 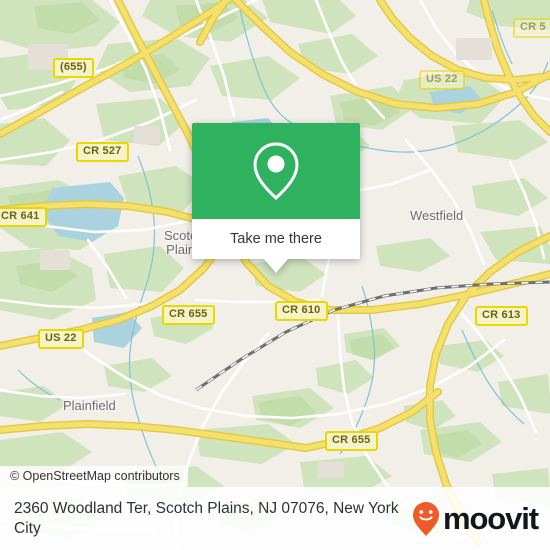 What do you see at coordinates (437, 215) in the screenshot?
I see `place-label-westfield: Westfield` at bounding box center [437, 215].